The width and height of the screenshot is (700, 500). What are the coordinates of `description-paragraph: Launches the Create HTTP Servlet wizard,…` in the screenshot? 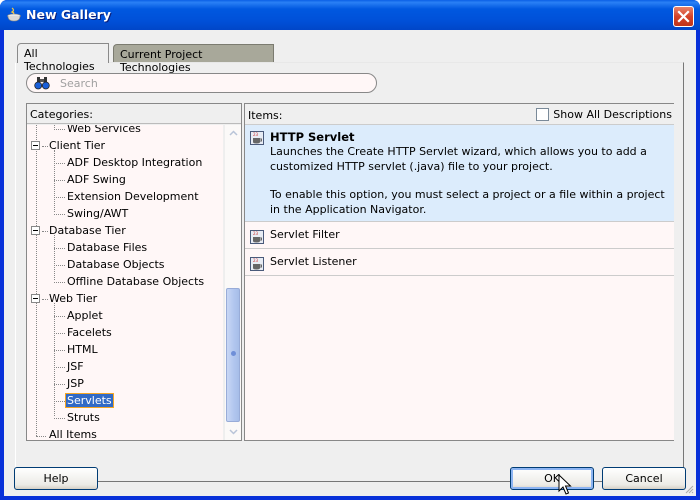 It's located at (458, 159).